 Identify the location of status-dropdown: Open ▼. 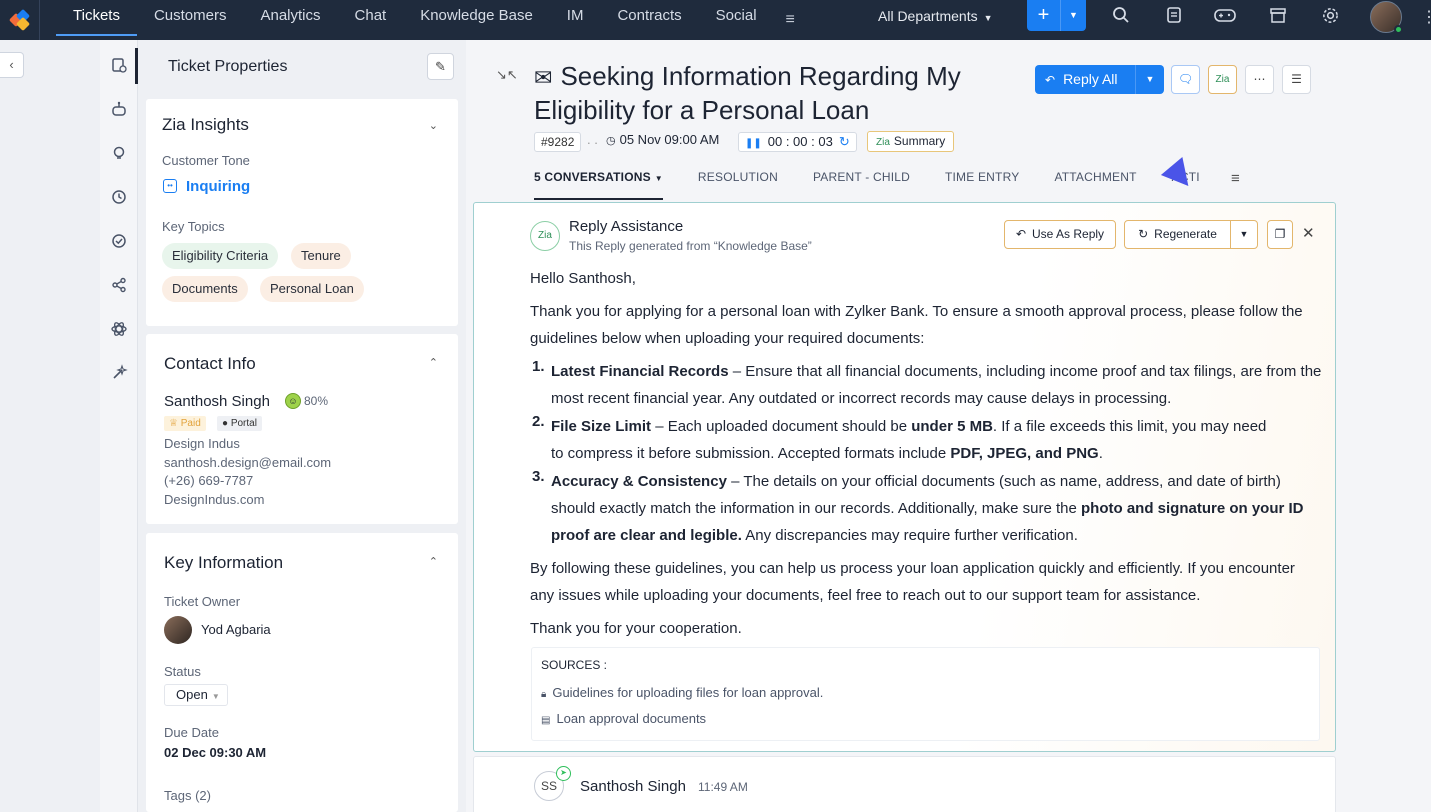
(196, 695).